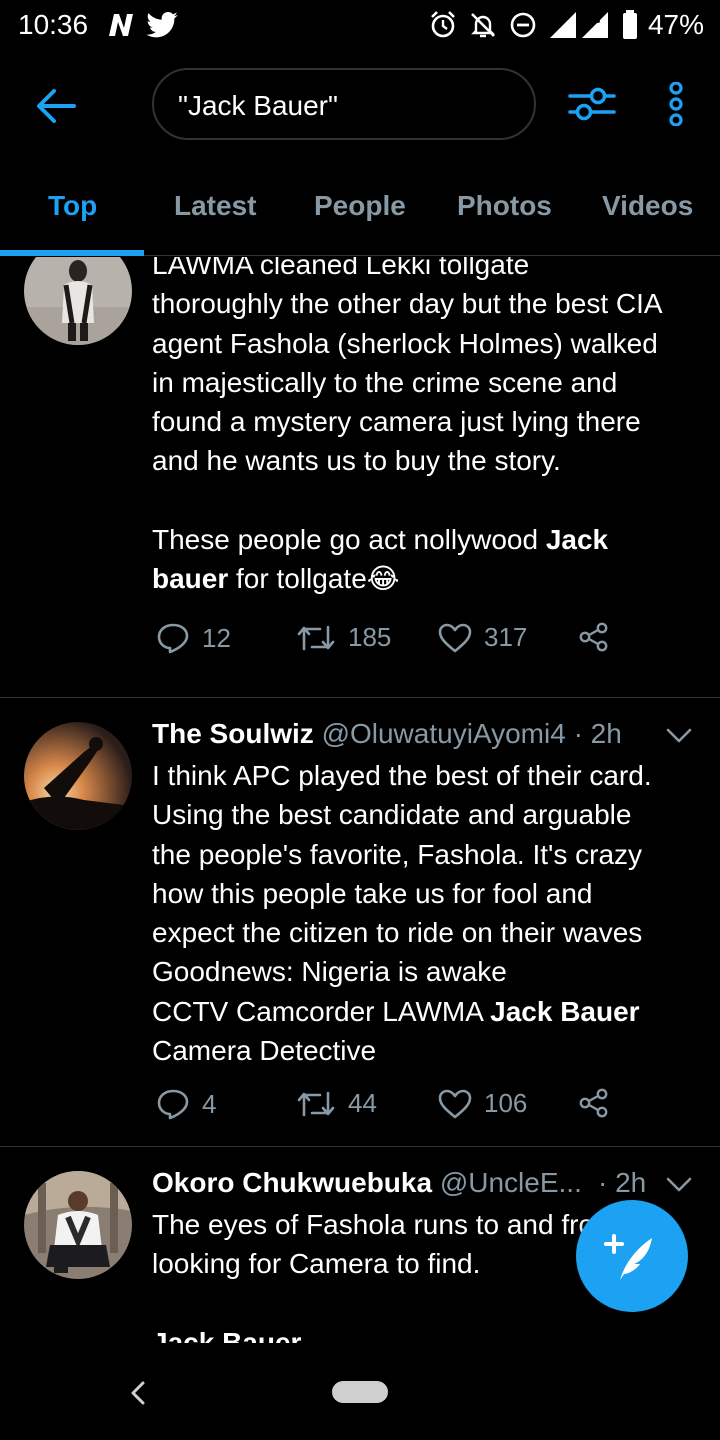  I want to click on system-nav-bar, so click(360, 1391).